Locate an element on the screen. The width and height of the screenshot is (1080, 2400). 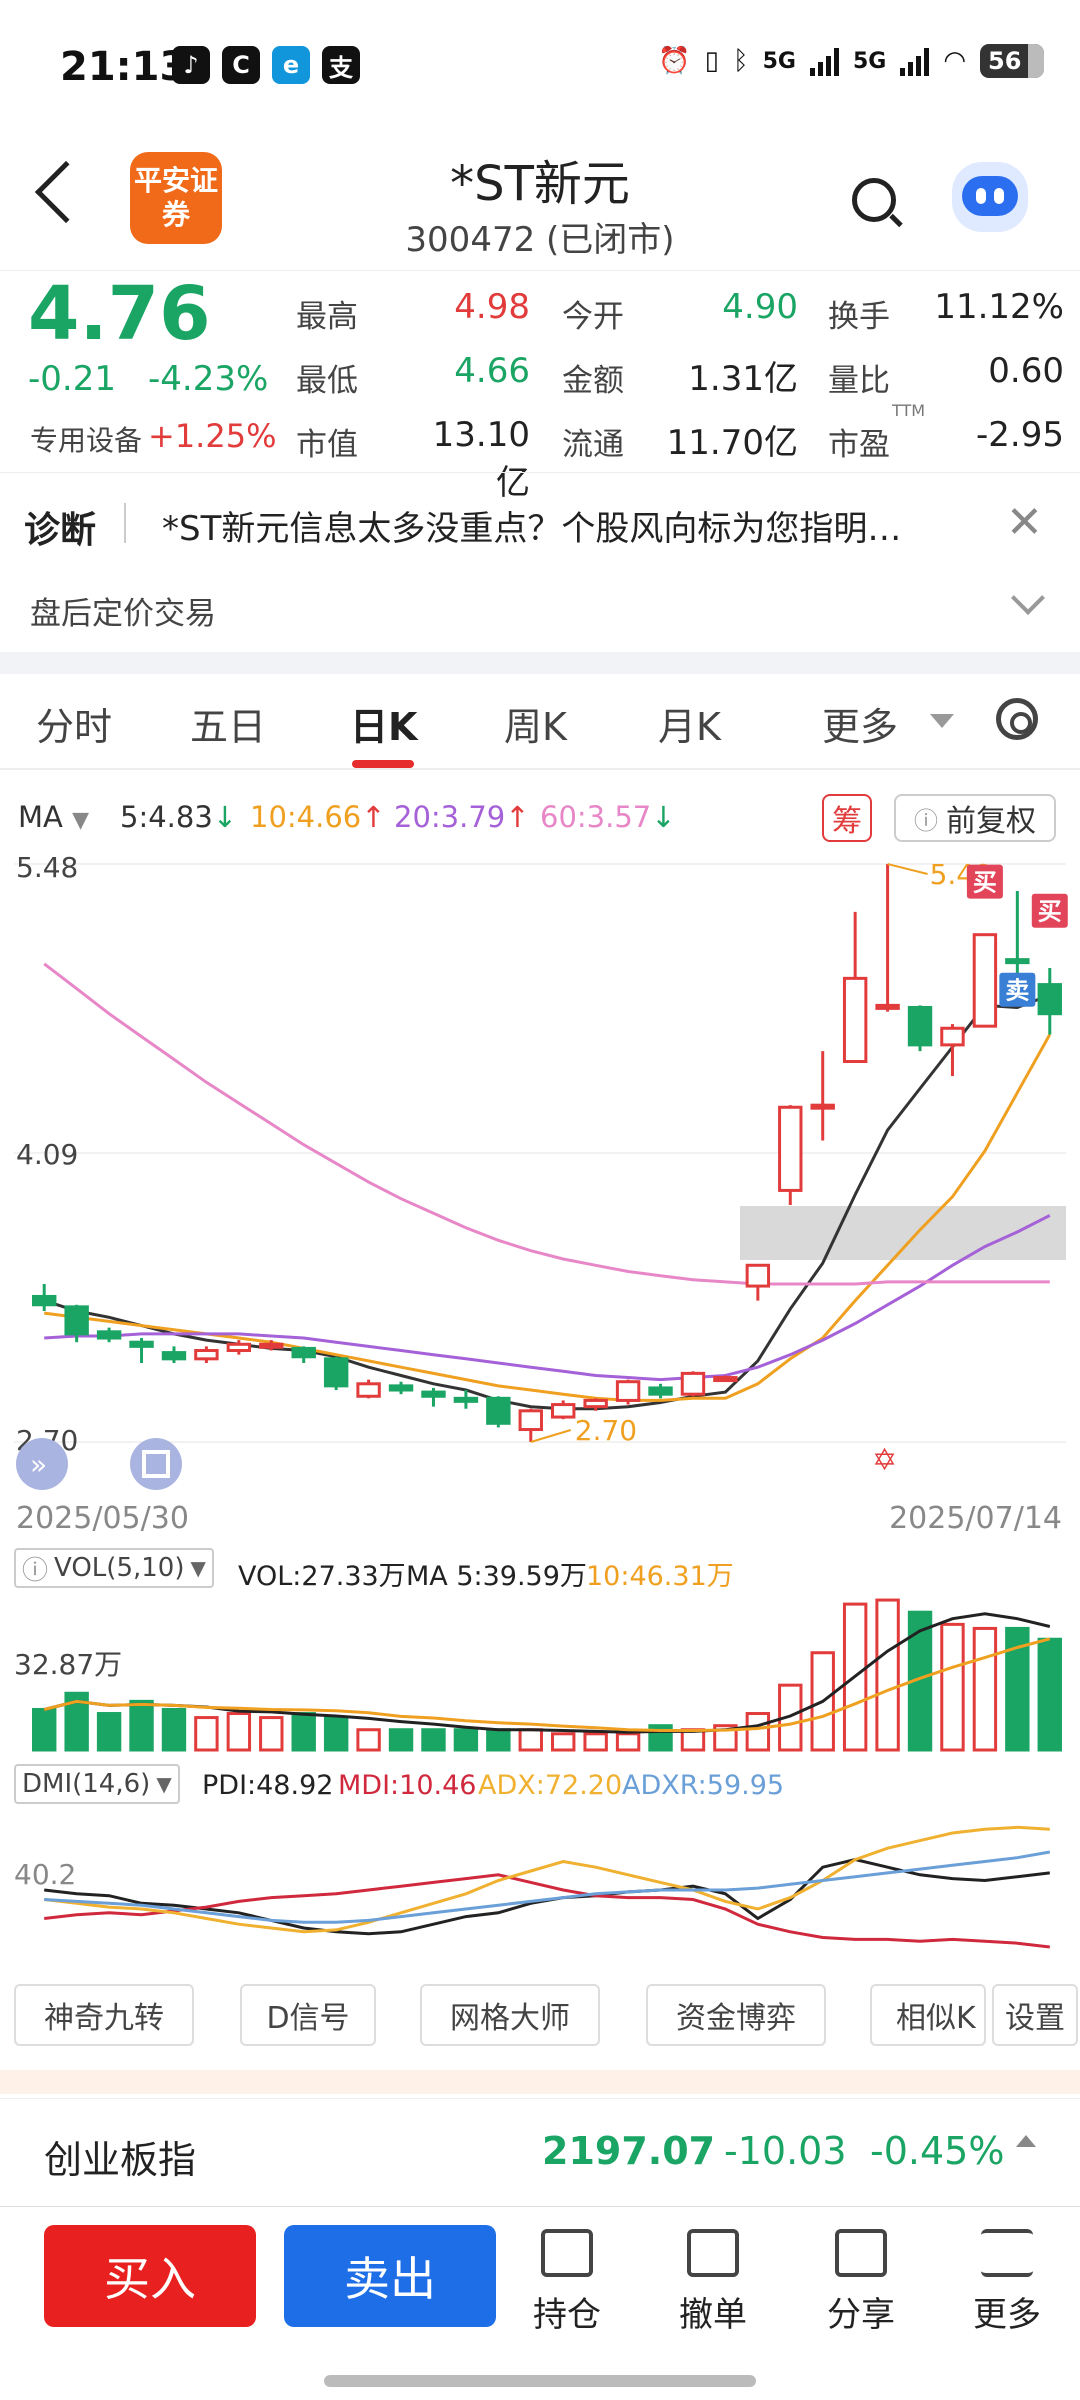
tool-button-d-signal: D信号 is located at coordinates (308, 2015).